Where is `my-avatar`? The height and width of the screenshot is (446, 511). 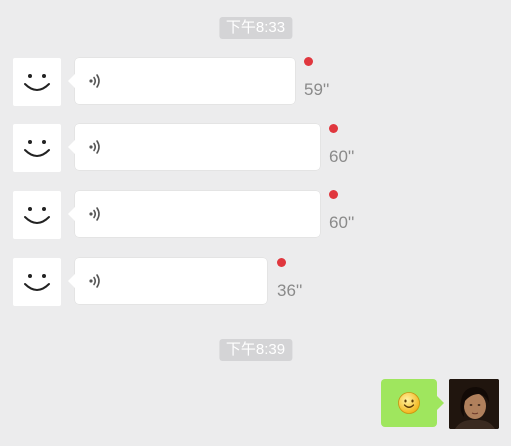
my-avatar is located at coordinates (474, 404).